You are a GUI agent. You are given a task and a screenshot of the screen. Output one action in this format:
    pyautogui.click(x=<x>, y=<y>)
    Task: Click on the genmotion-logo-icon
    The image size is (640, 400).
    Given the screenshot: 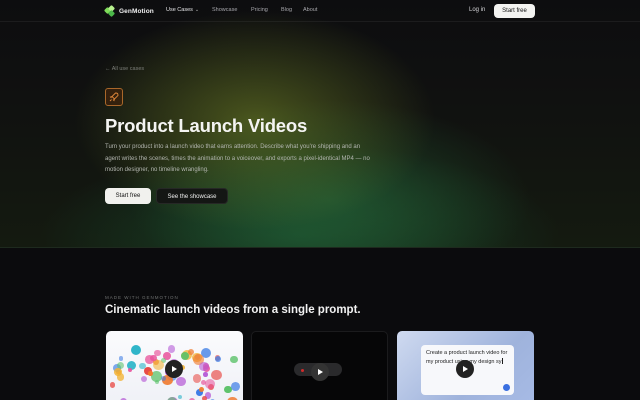 What is the action you would take?
    pyautogui.click(x=109, y=11)
    